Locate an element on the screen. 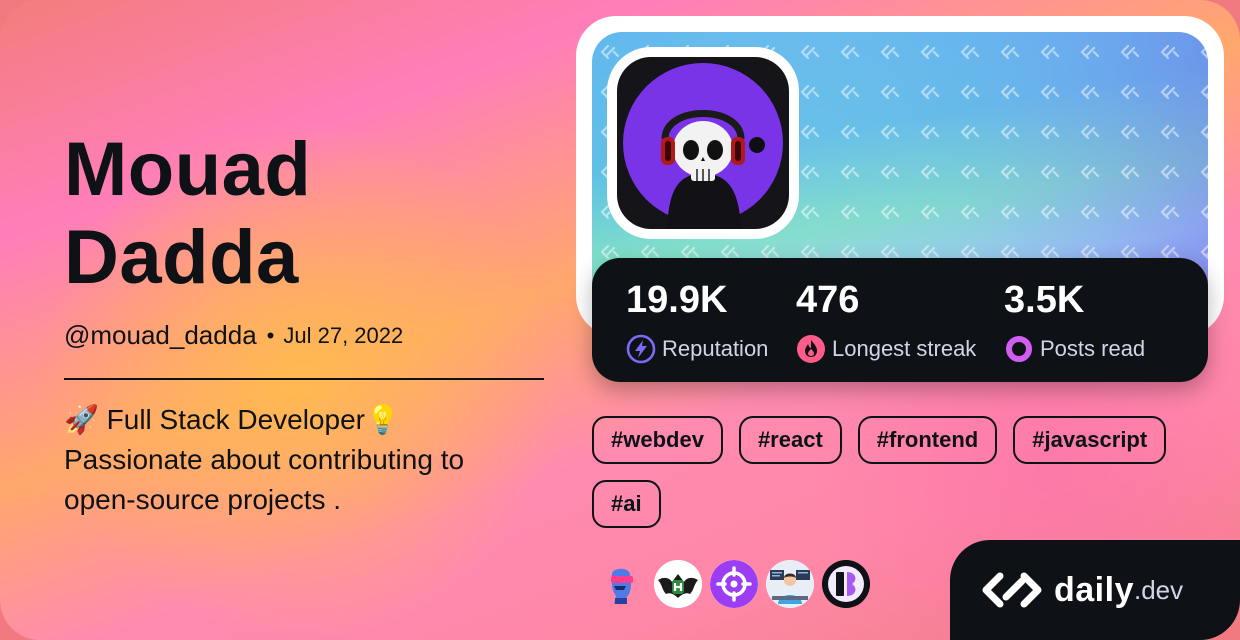 The height and width of the screenshot is (640, 1240). join-date: Jul 27, 2022 is located at coordinates (343, 335).